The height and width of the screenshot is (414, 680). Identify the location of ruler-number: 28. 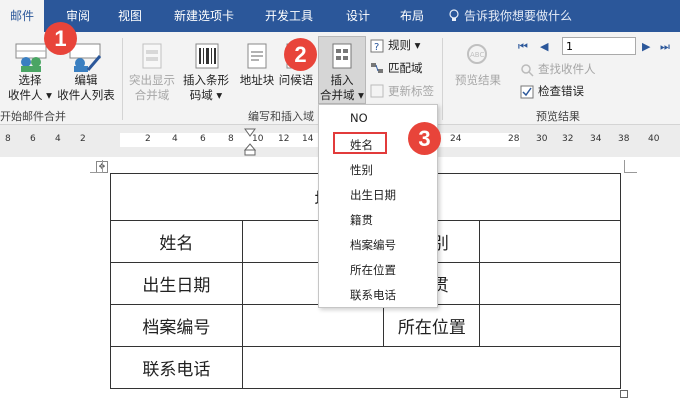
(514, 139).